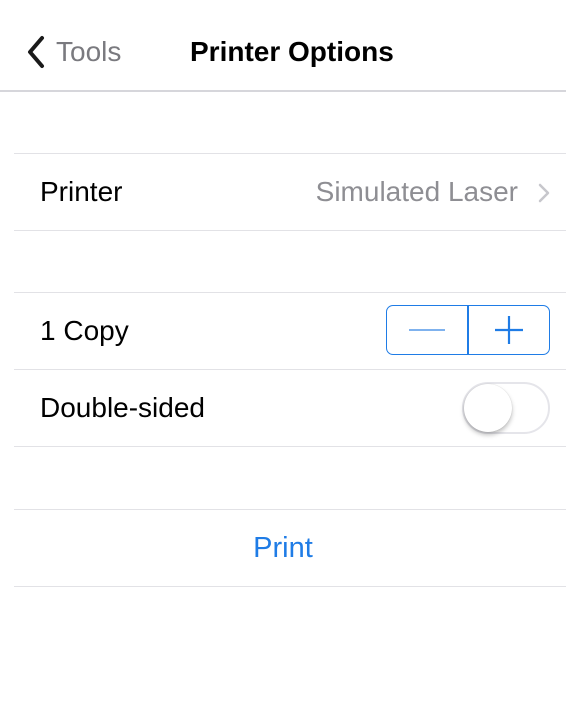 This screenshot has width=566, height=722. I want to click on minus-icon, so click(427, 330).